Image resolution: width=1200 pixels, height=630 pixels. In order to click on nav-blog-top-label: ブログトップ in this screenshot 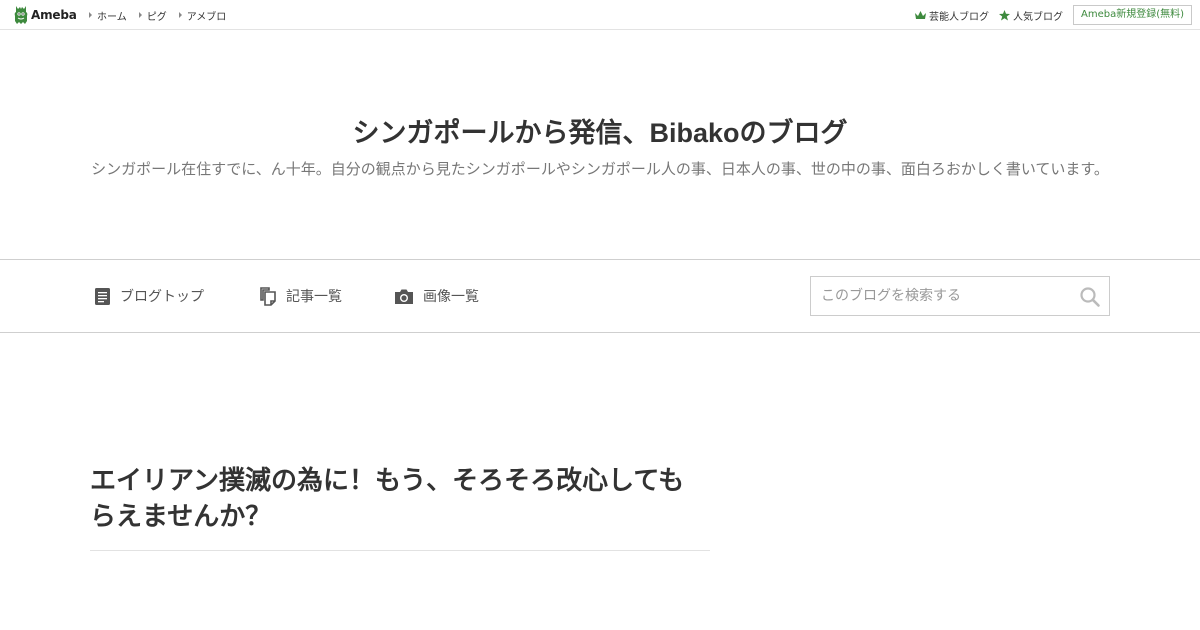, I will do `click(162, 297)`.